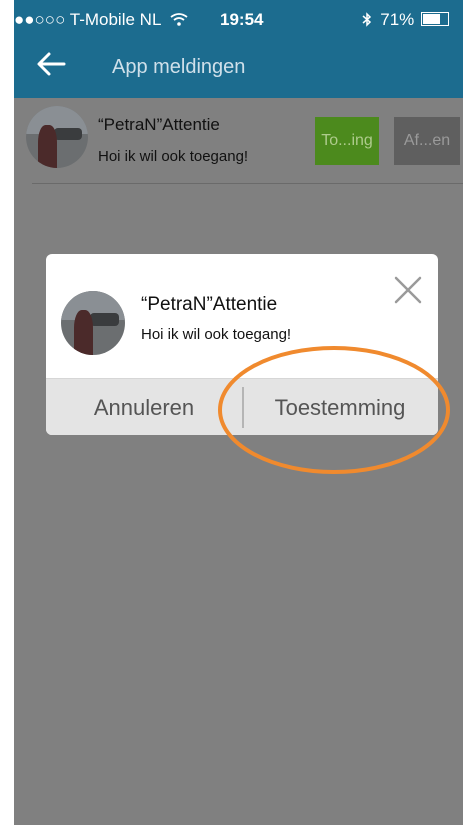 This screenshot has width=463, height=825. What do you see at coordinates (173, 156) in the screenshot?
I see `notification-message: Hoi ik wil ook toegang!` at bounding box center [173, 156].